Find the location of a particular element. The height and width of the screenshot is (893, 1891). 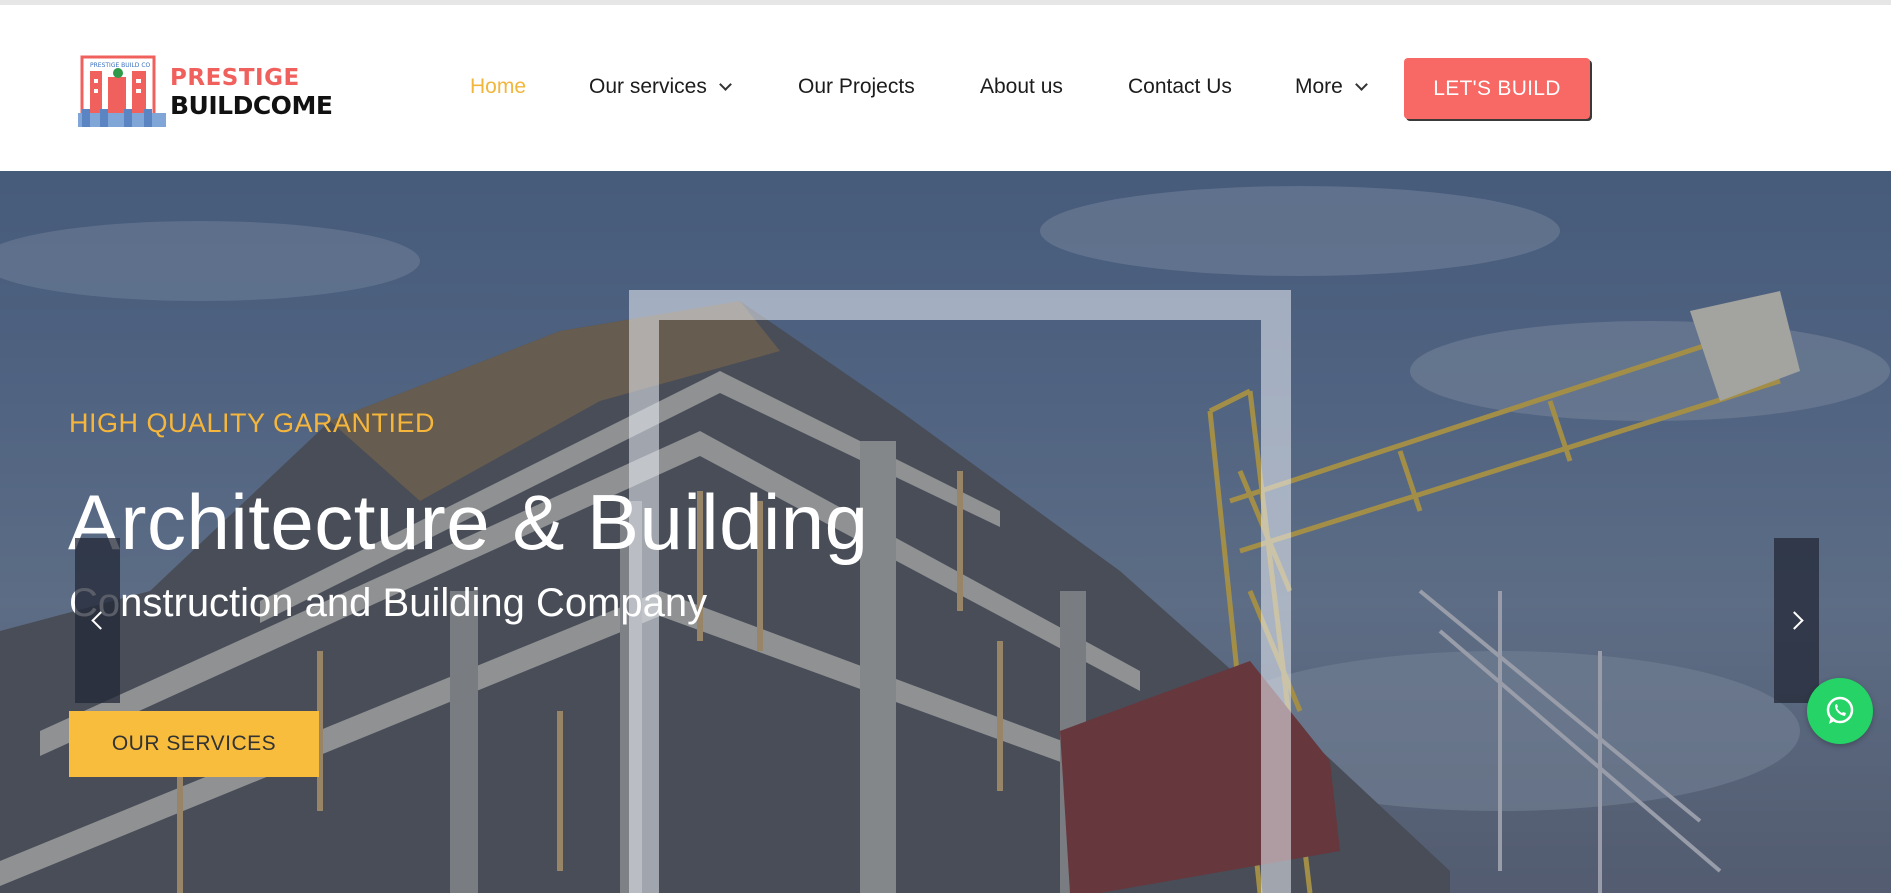

nav-label: About us is located at coordinates (1021, 86).